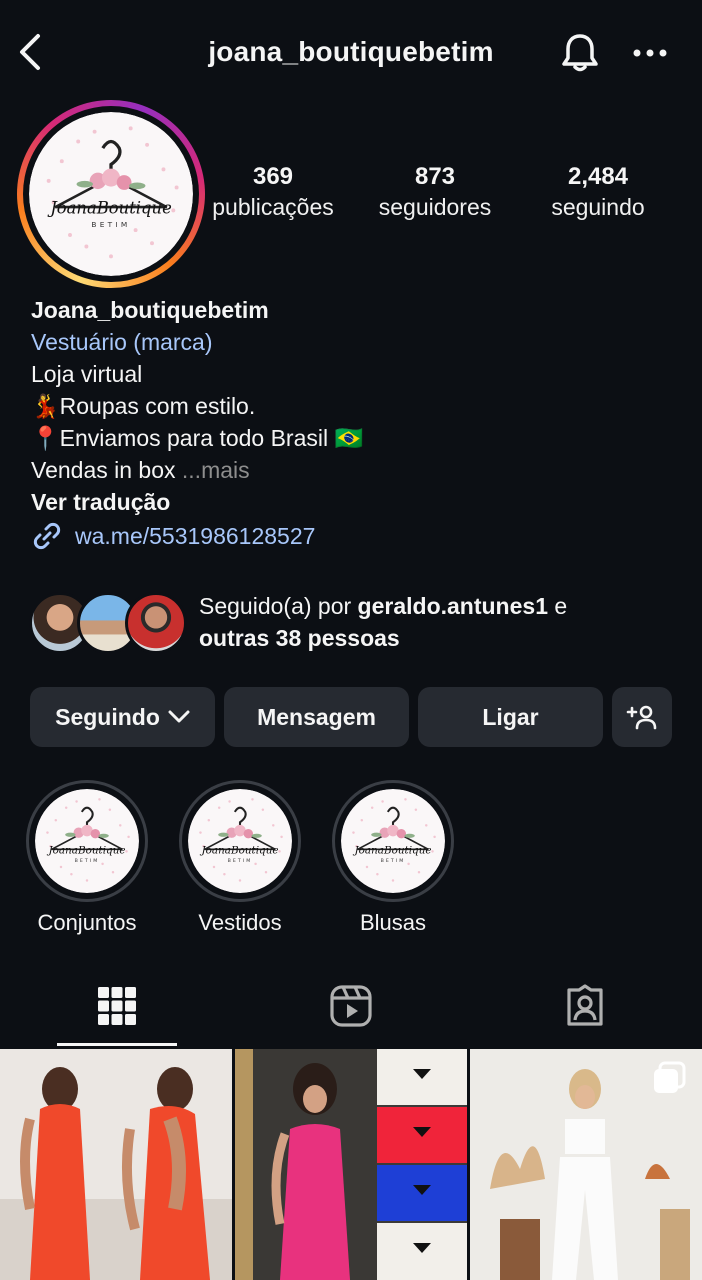 This screenshot has height=1280, width=702. What do you see at coordinates (273, 207) in the screenshot?
I see `posts-label: publicações` at bounding box center [273, 207].